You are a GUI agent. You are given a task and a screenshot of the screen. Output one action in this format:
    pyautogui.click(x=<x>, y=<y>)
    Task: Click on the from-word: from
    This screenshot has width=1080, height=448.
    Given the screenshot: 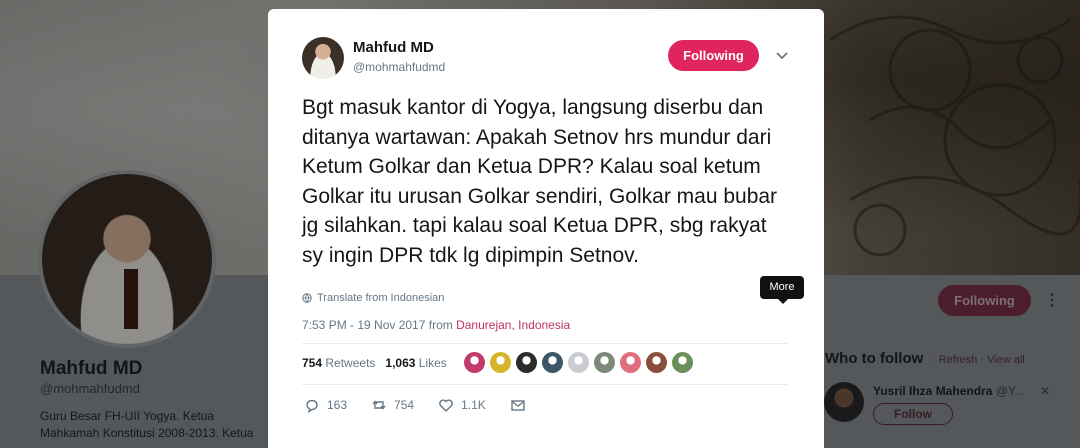 What is the action you would take?
    pyautogui.click(x=440, y=325)
    